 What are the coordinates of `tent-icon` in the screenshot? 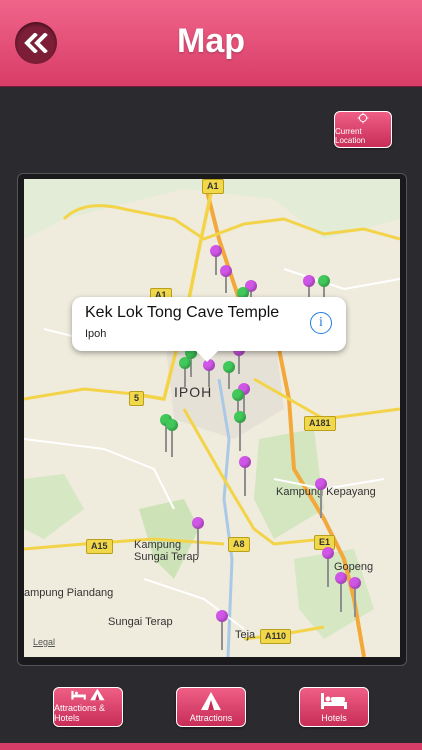 It's located at (211, 701).